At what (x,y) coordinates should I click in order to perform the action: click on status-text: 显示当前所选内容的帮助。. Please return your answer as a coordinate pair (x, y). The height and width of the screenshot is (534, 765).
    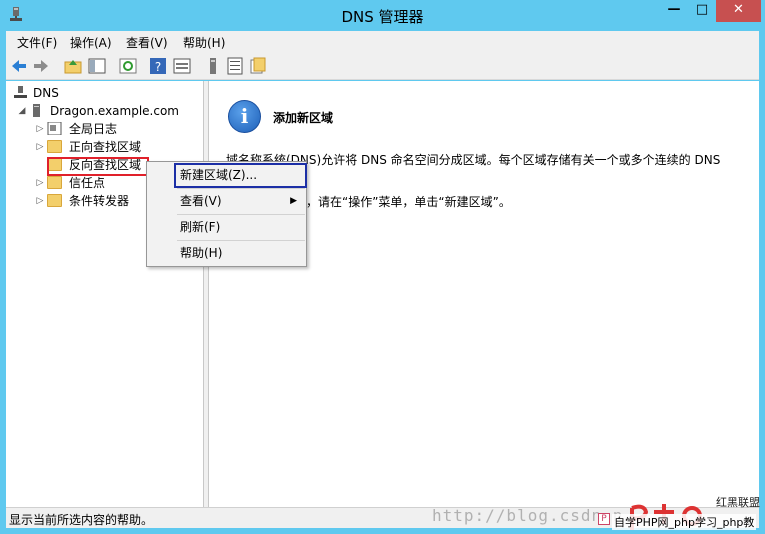
    Looking at the image, I should click on (81, 520).